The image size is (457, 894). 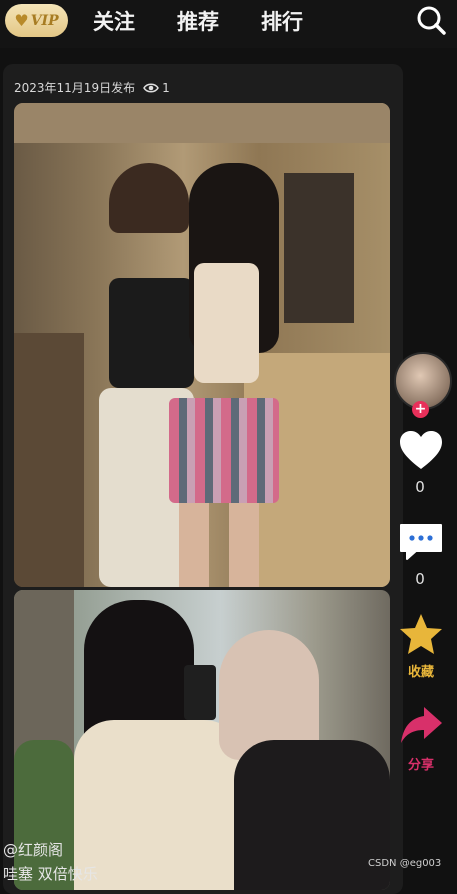 I want to click on tab-recommend: 推荐, so click(x=198, y=21).